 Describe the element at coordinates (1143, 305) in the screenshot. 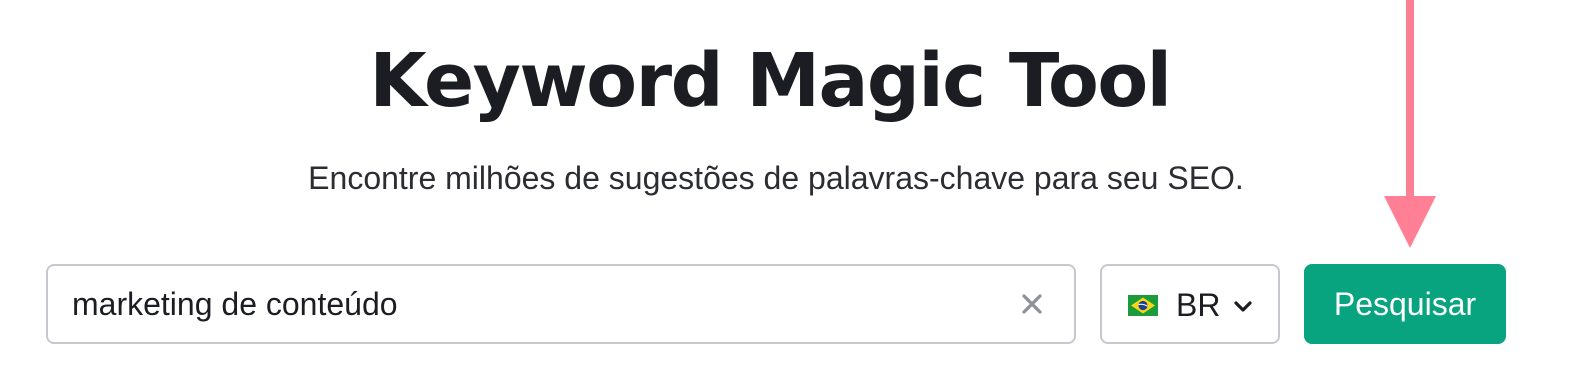

I see `brazil-flag-icon` at that location.